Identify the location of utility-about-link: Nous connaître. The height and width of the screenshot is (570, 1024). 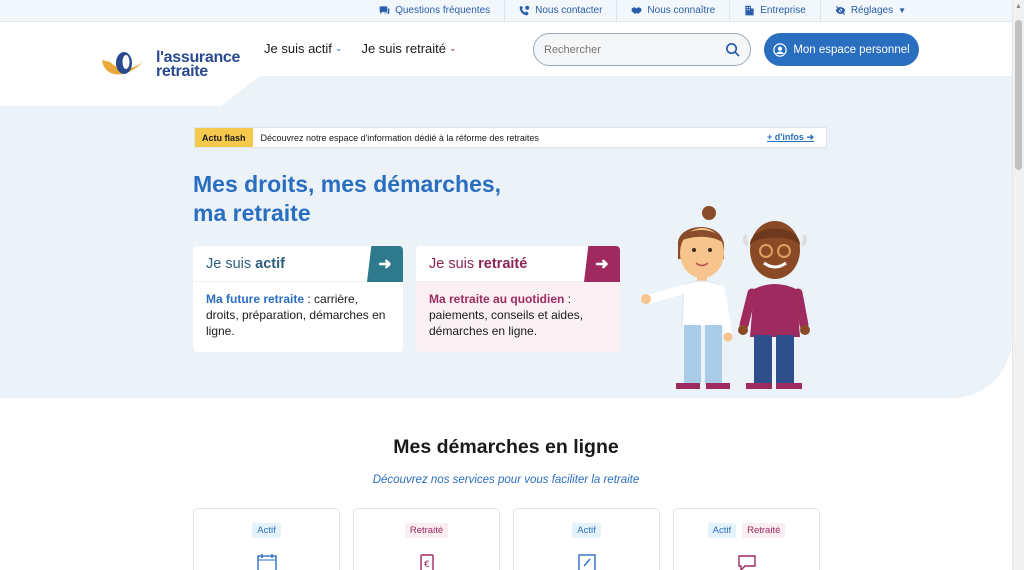
(672, 11).